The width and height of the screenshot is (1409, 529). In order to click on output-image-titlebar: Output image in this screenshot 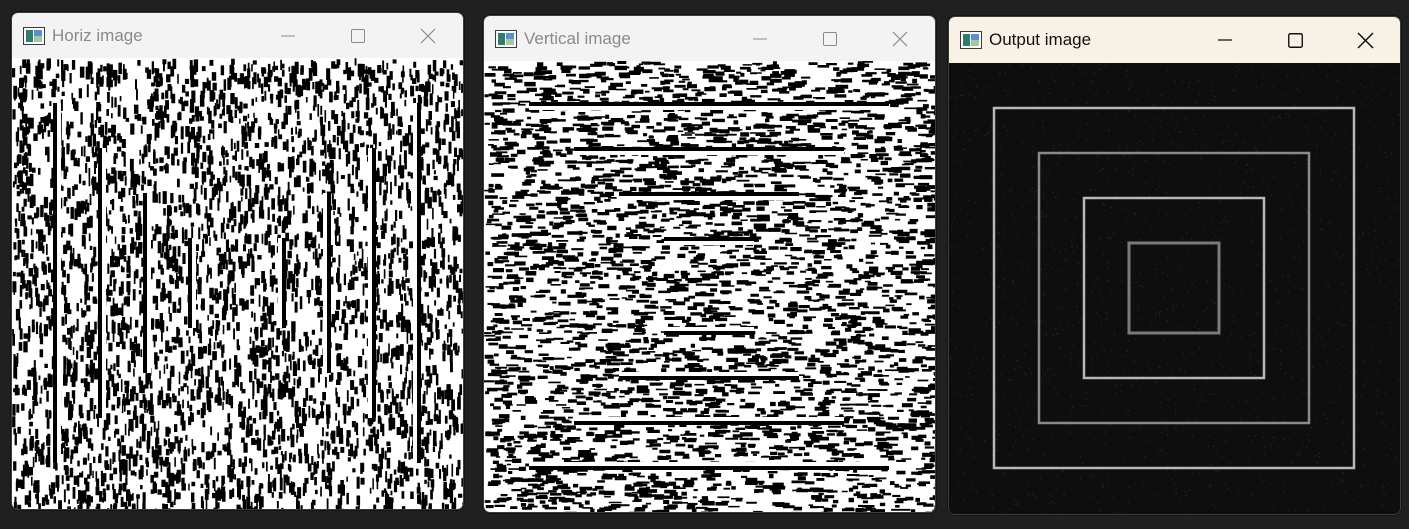, I will do `click(1174, 40)`.